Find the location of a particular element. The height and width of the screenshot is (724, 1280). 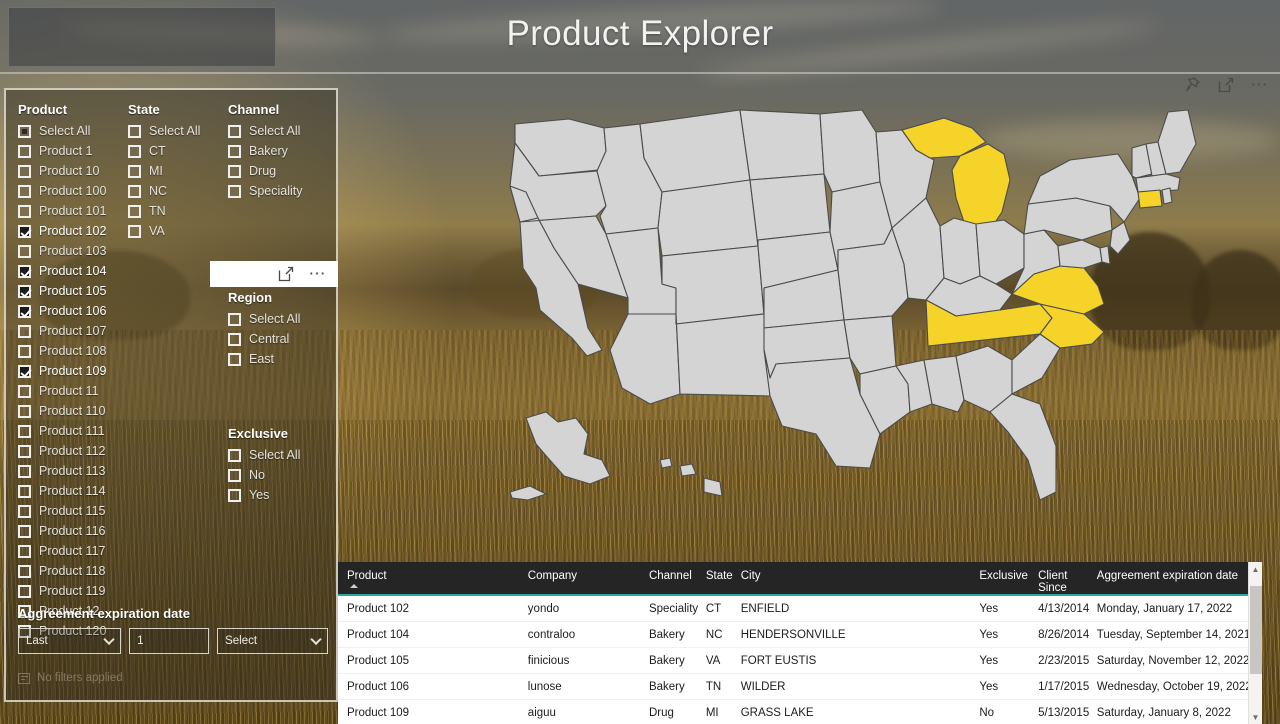

slicer-item: Central is located at coordinates (283, 339).